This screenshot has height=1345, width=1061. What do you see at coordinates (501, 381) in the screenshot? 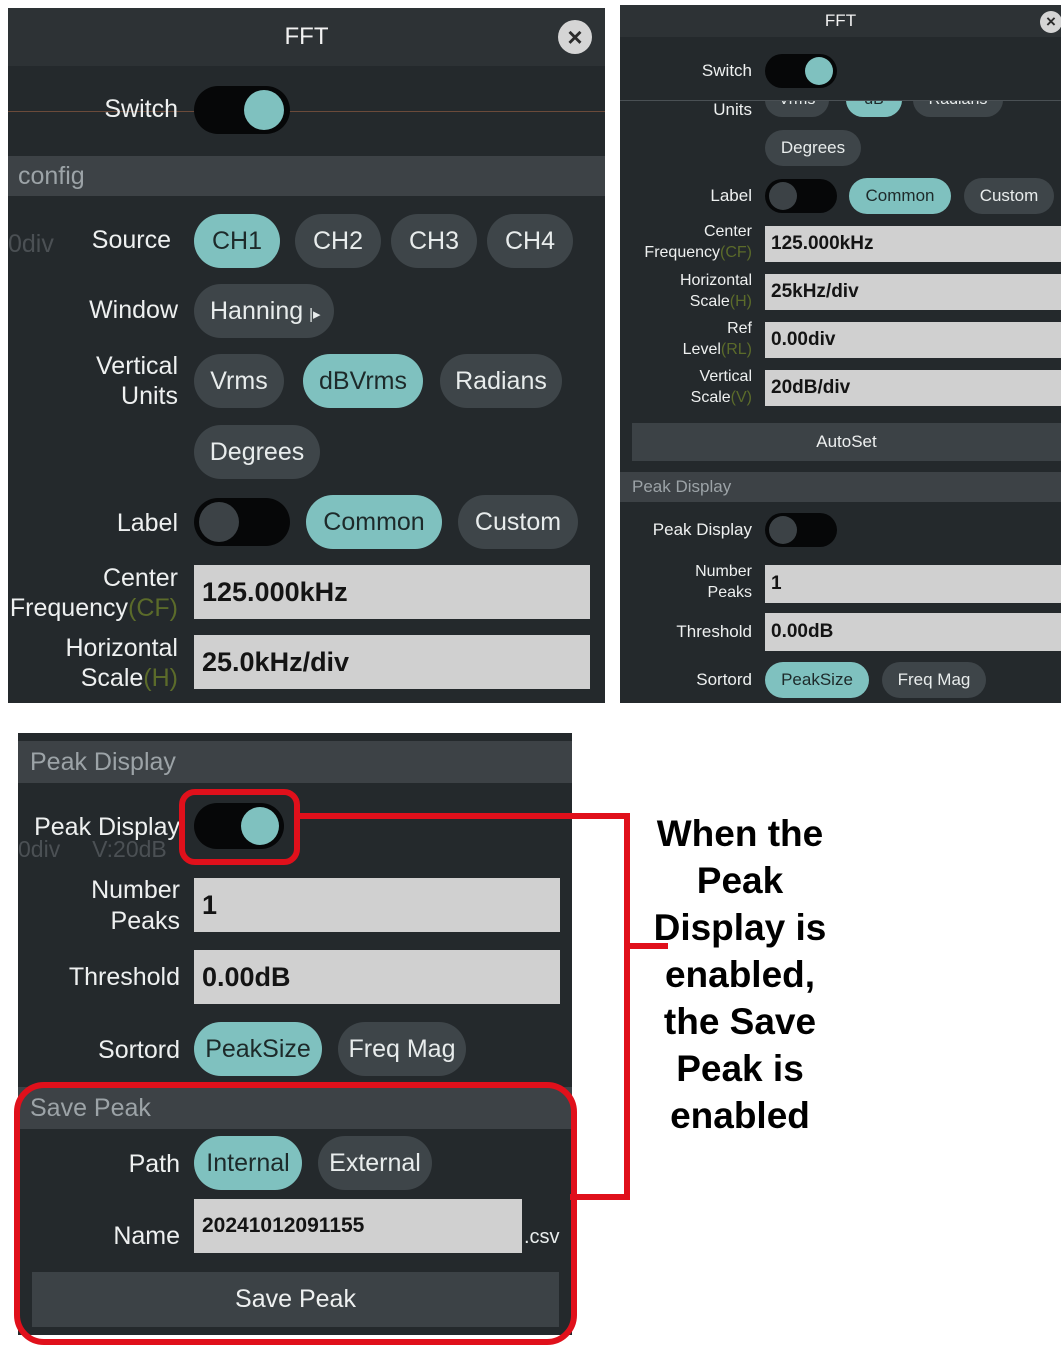
I see `units-radians: Radians` at bounding box center [501, 381].